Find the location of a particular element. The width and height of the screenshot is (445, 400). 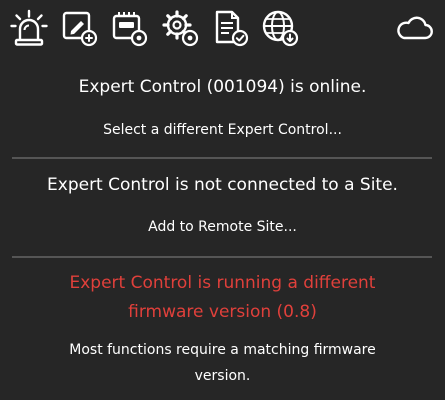

gears-icon is located at coordinates (180, 28).